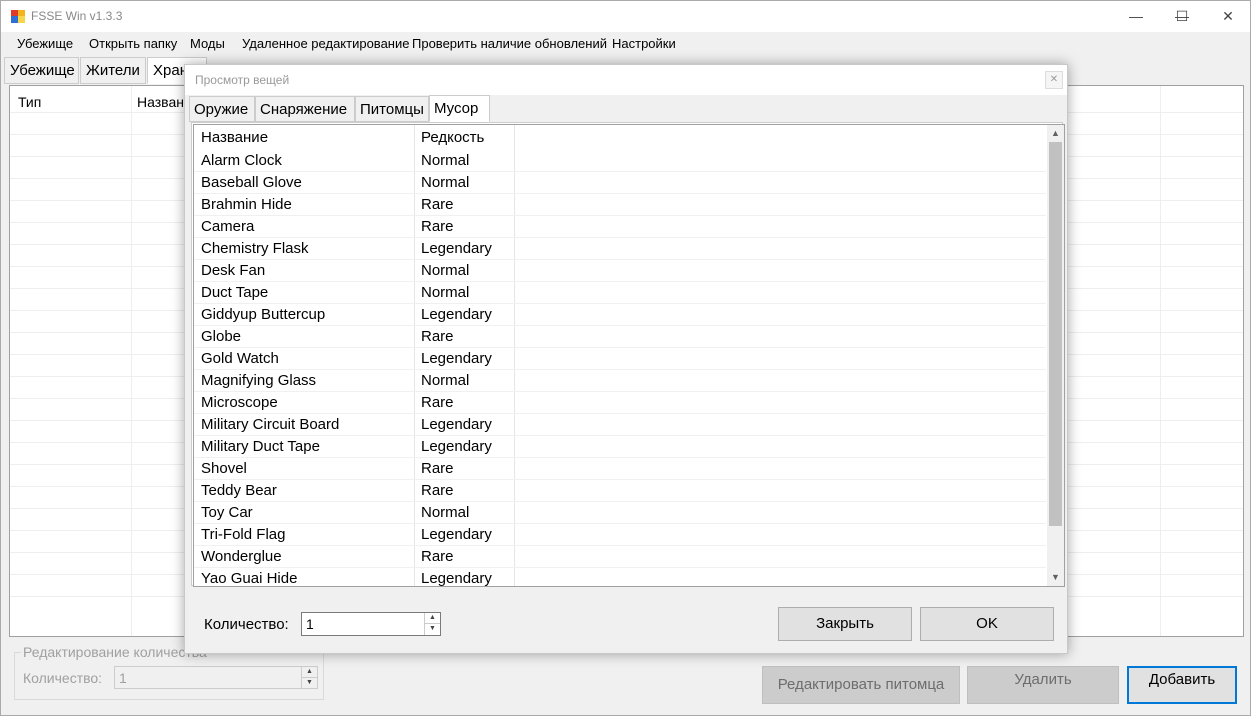 Image resolution: width=1251 pixels, height=716 pixels. I want to click on item-name: Wonderglue, so click(241, 556).